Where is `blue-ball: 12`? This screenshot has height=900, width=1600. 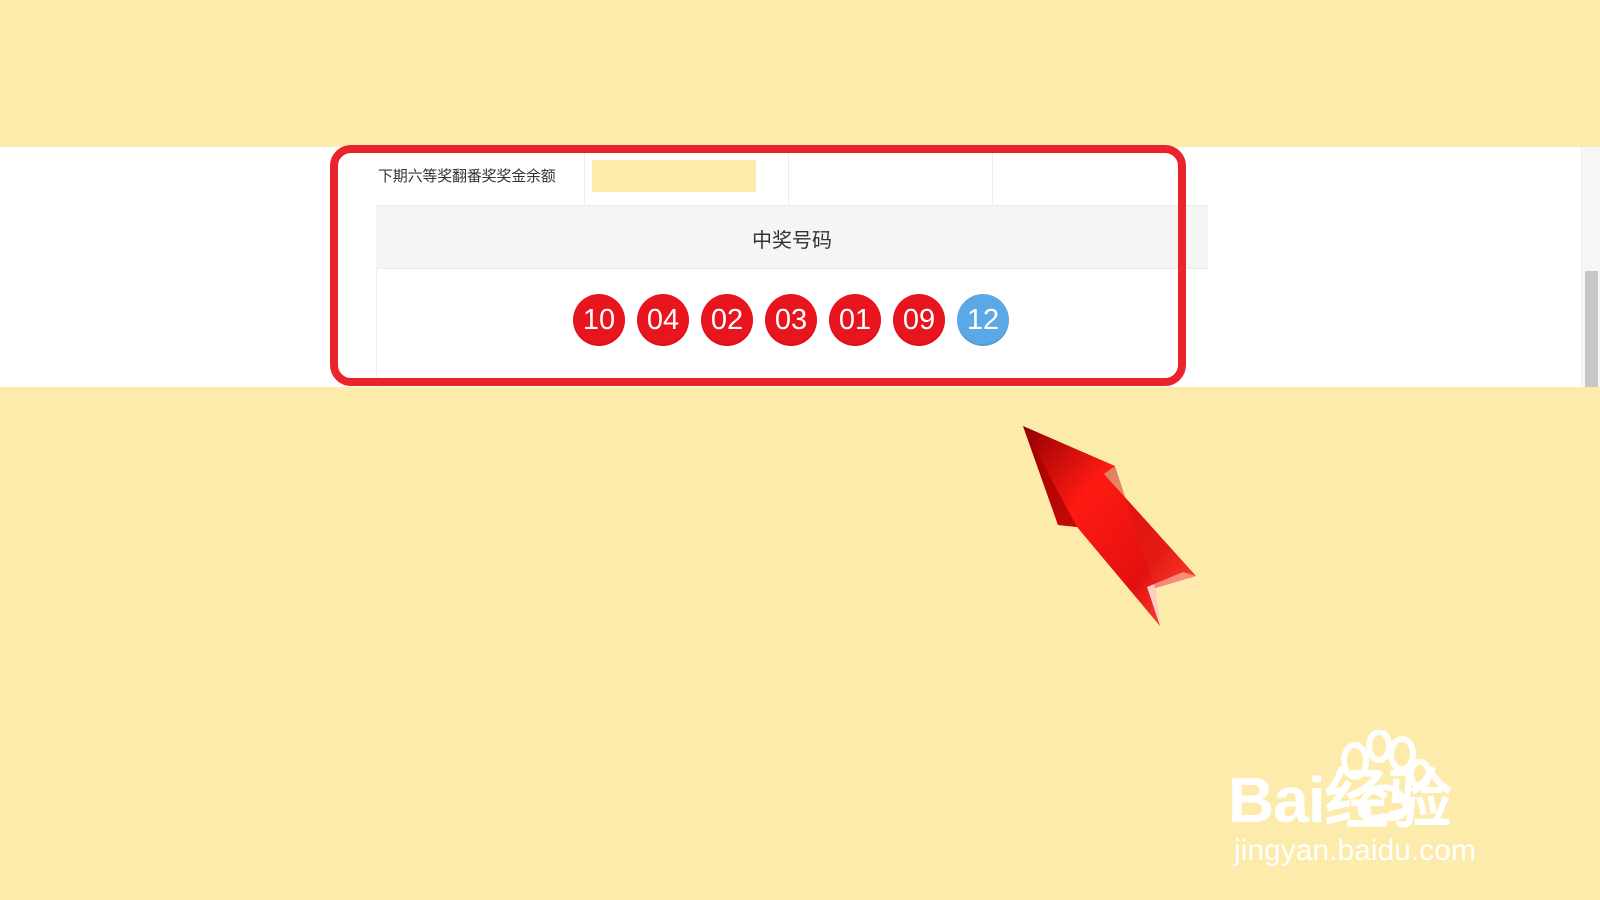
blue-ball: 12 is located at coordinates (983, 320).